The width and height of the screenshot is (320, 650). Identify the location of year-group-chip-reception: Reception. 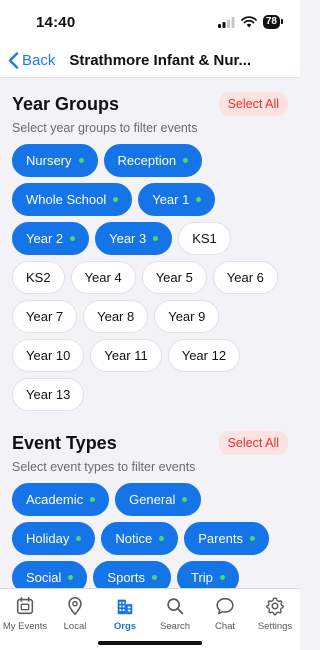
(153, 160).